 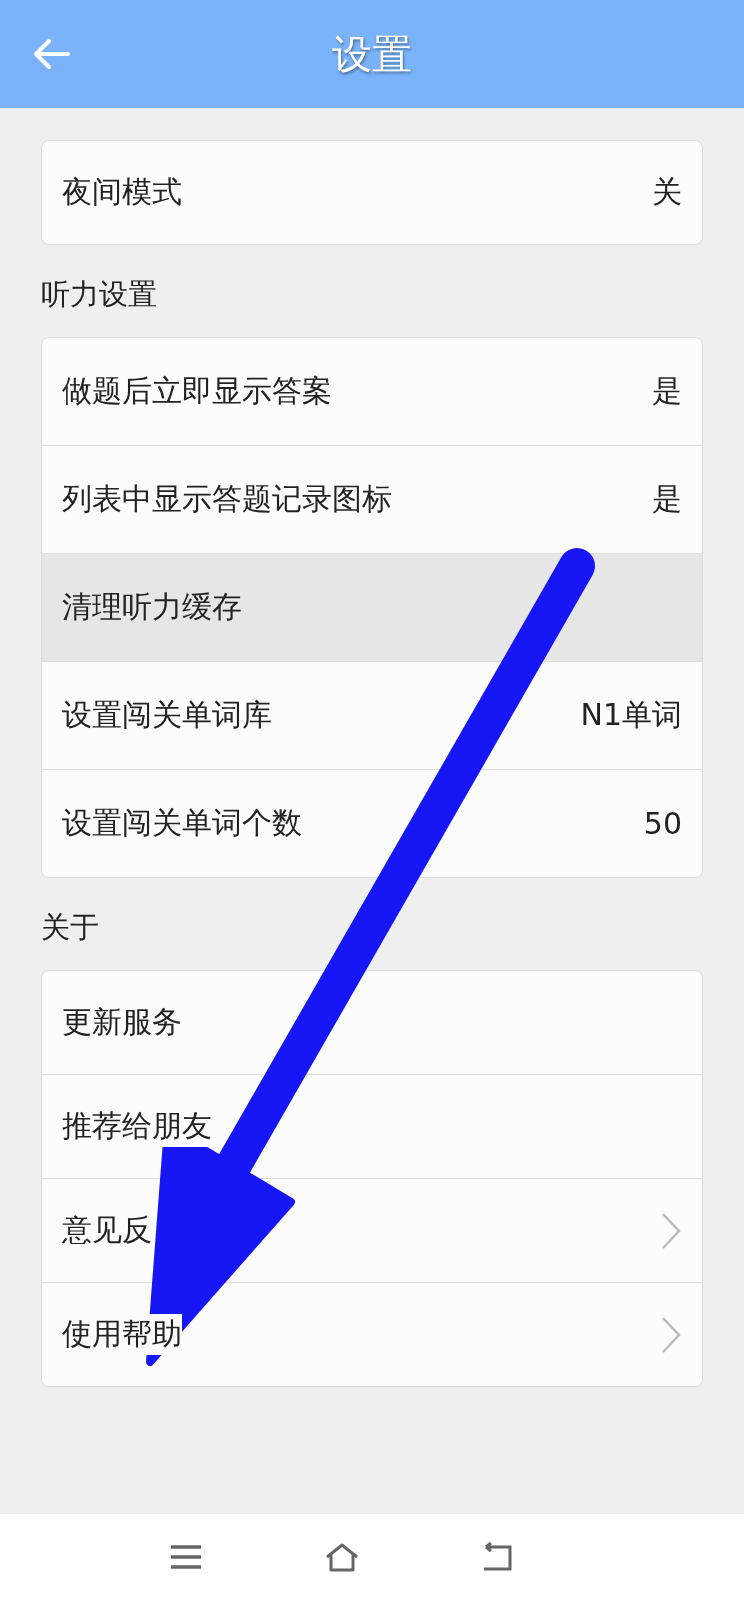 I want to click on settings-row: 设置闯关单词个数 50, so click(x=372, y=823).